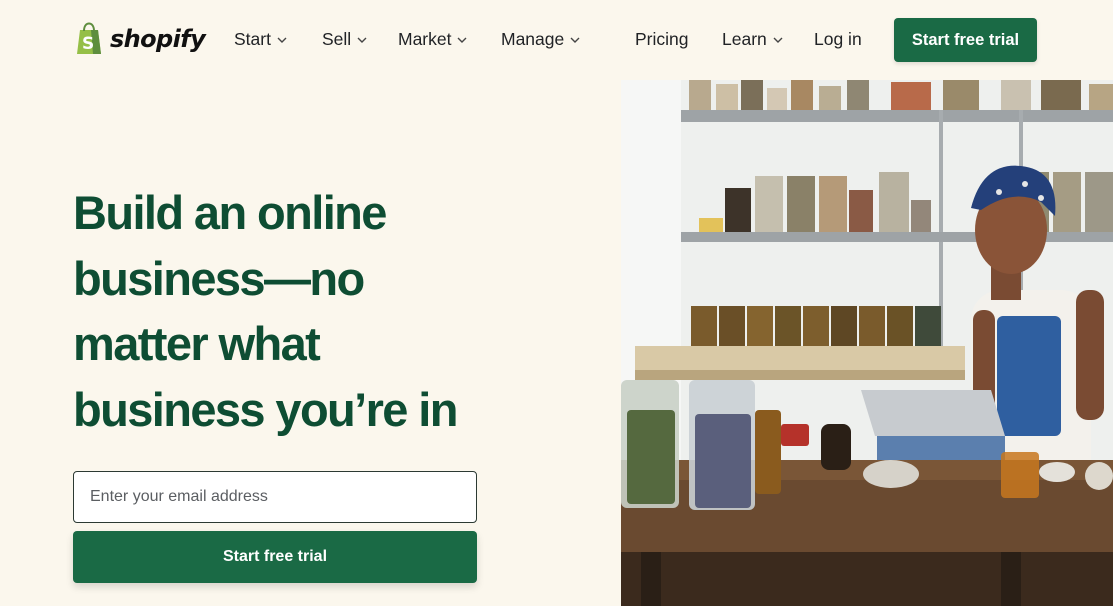 The image size is (1113, 606). What do you see at coordinates (901, 95) in the screenshot?
I see `top-shelf-jars` at bounding box center [901, 95].